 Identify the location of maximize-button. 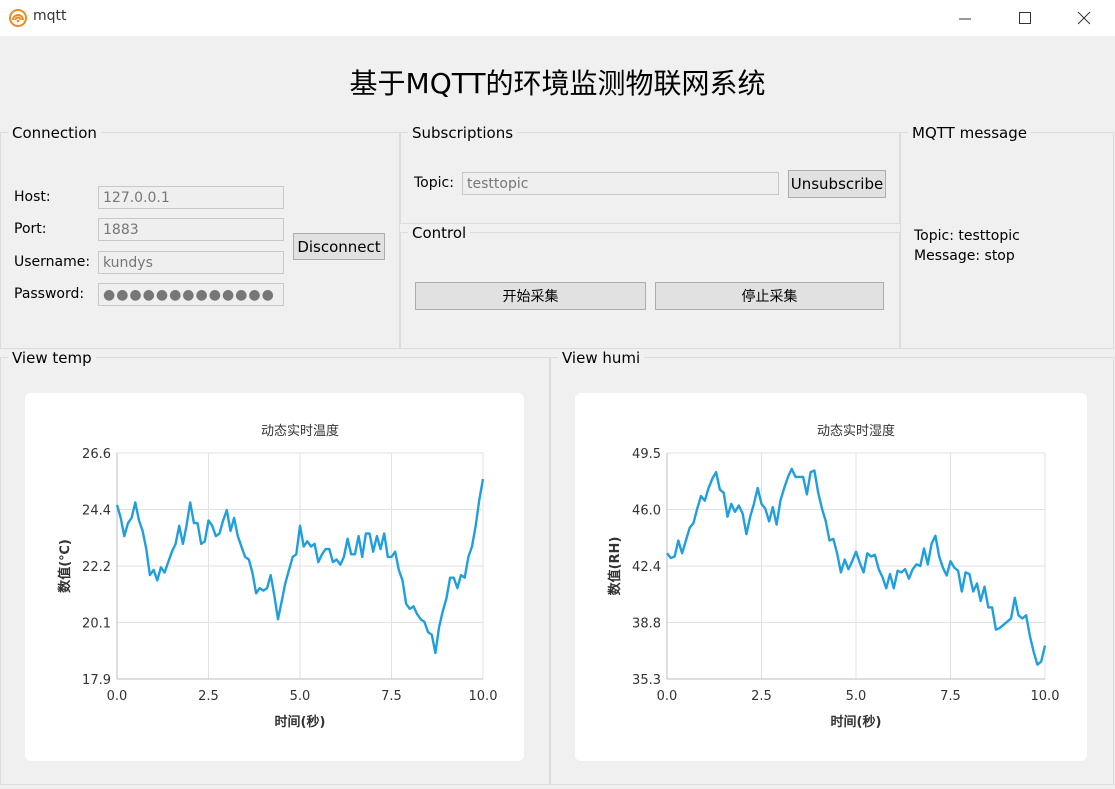
(1025, 18).